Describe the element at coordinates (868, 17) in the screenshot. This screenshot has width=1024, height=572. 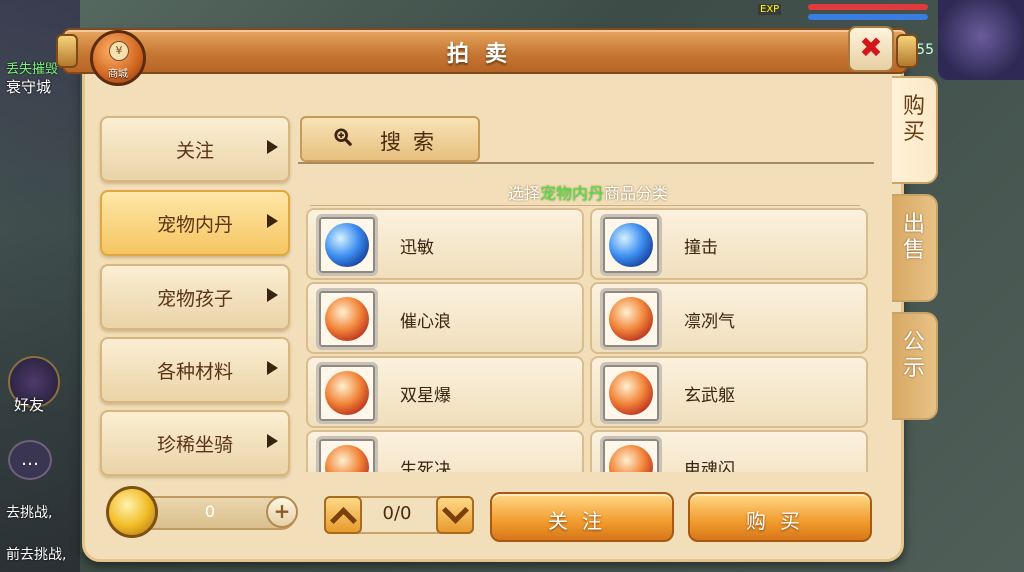
I see `mp-bar` at that location.